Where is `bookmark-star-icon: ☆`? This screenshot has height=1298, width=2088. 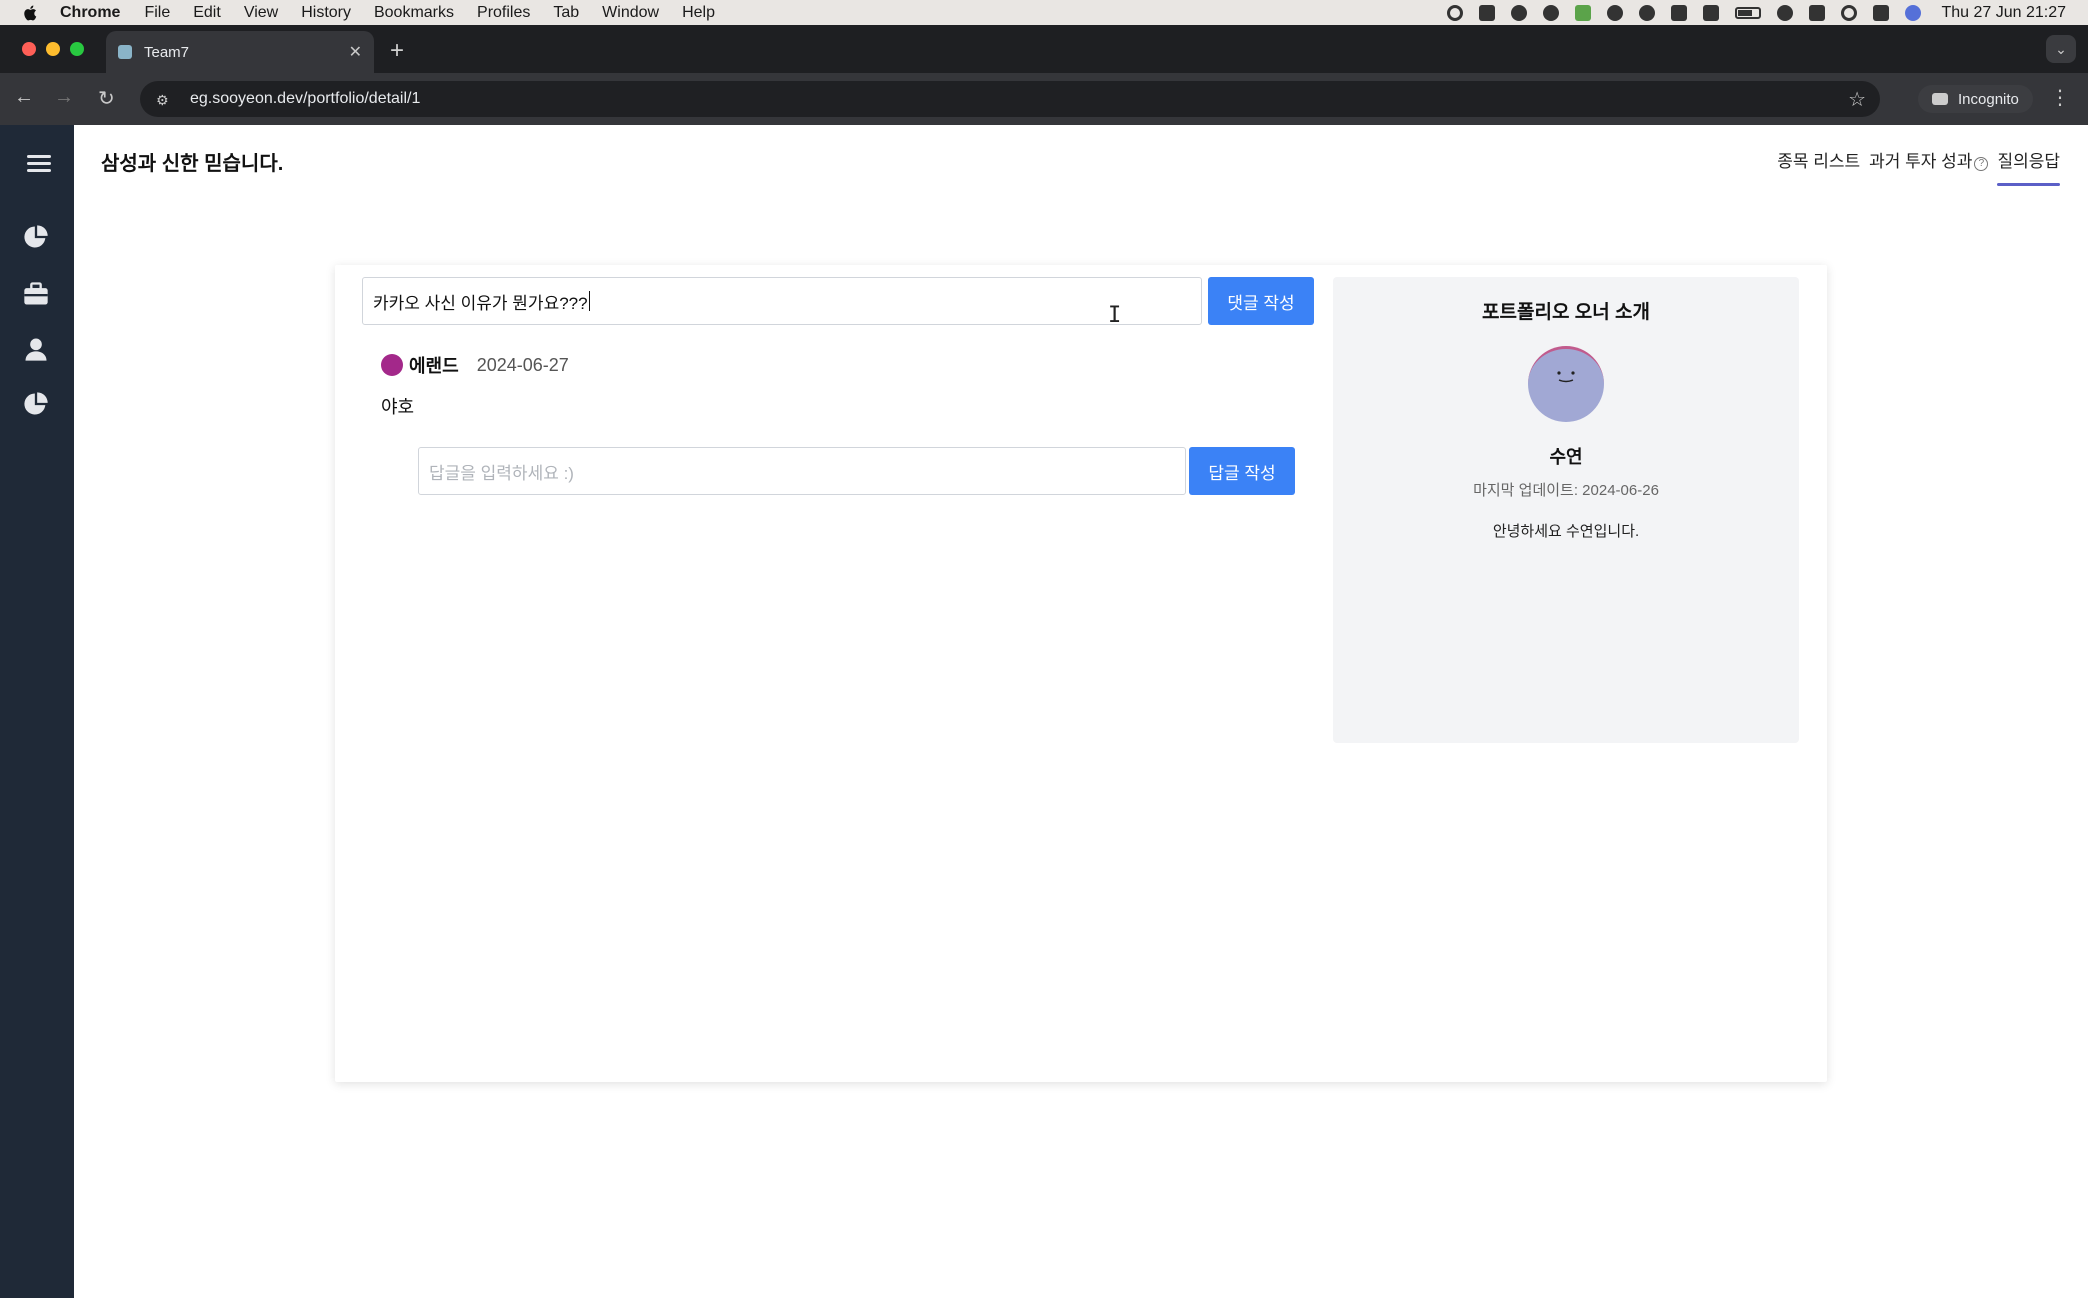 bookmark-star-icon: ☆ is located at coordinates (1857, 99).